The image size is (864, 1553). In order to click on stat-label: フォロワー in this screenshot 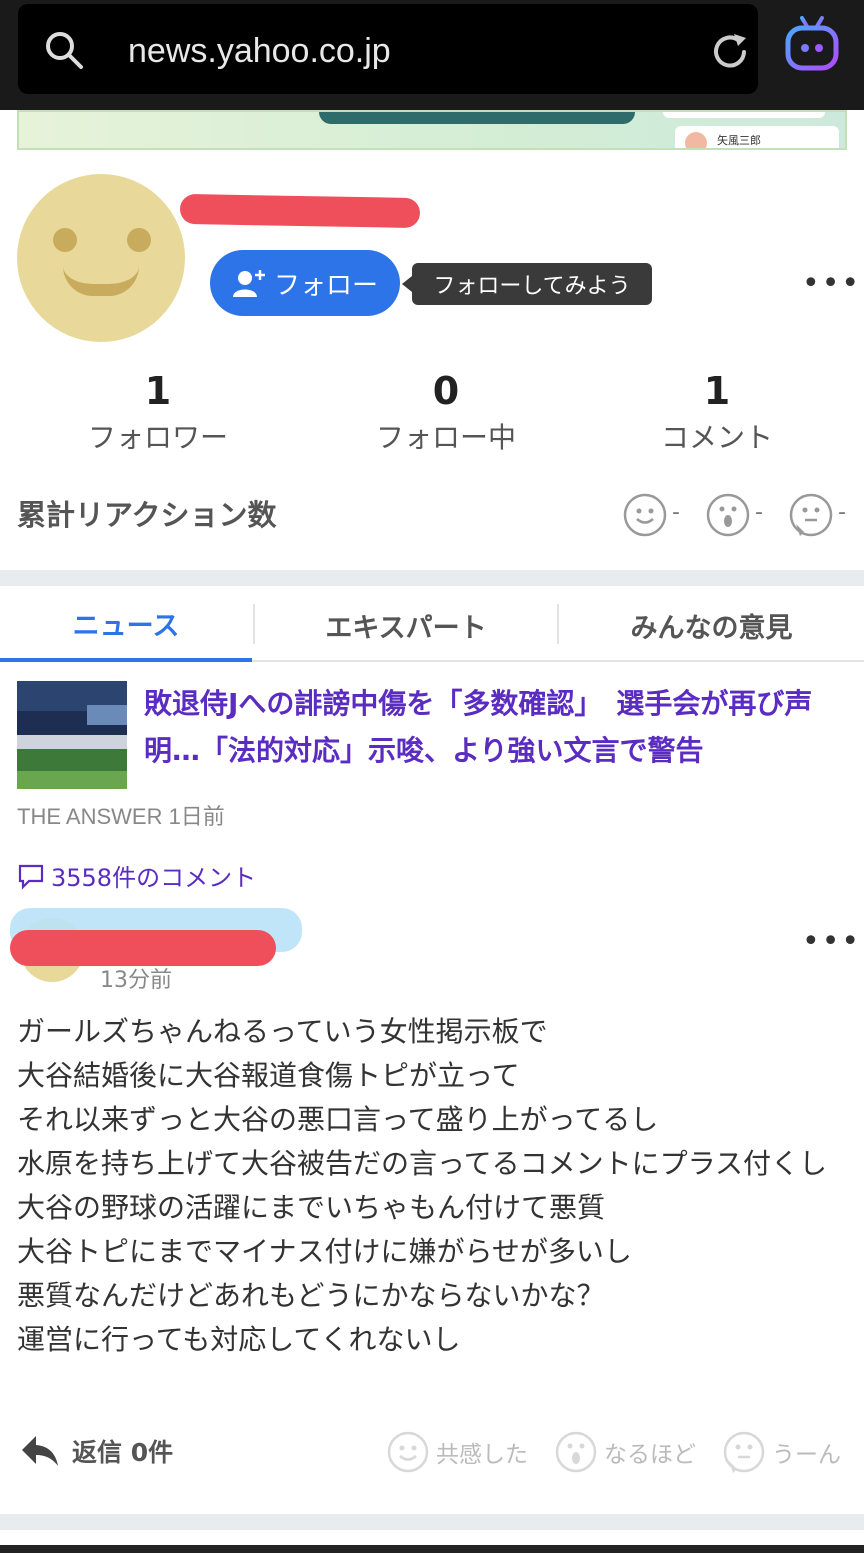, I will do `click(157, 437)`.